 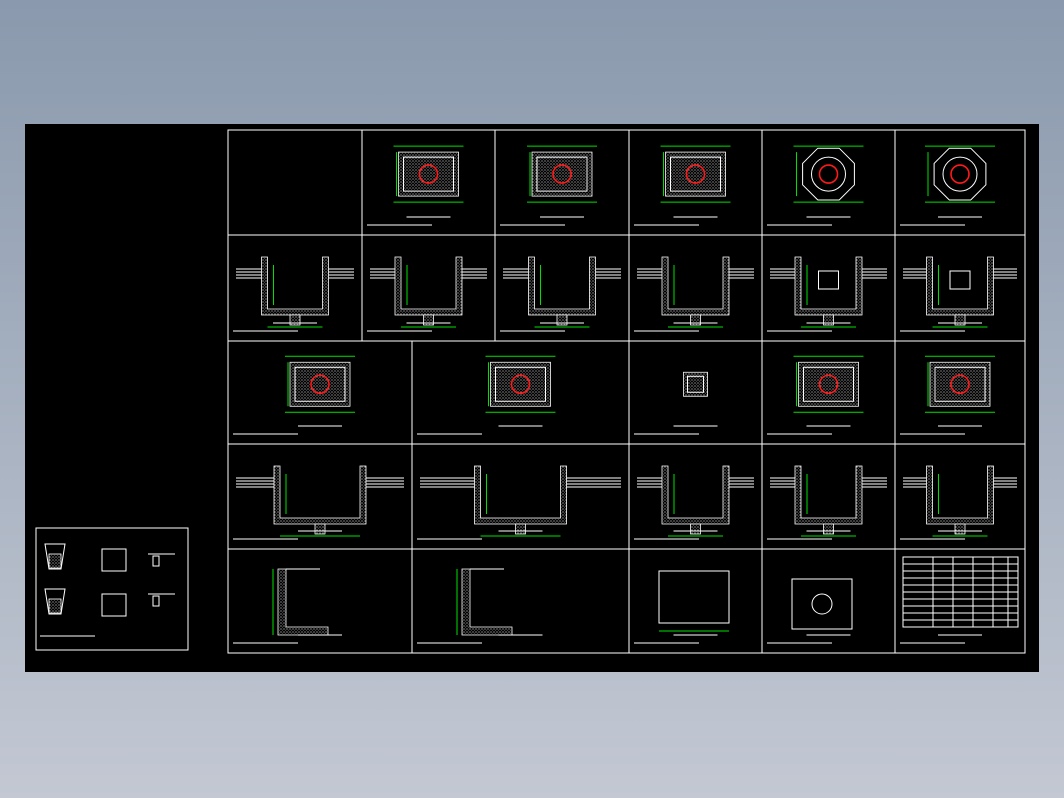 I want to click on left-detail-panel, so click(x=112, y=589).